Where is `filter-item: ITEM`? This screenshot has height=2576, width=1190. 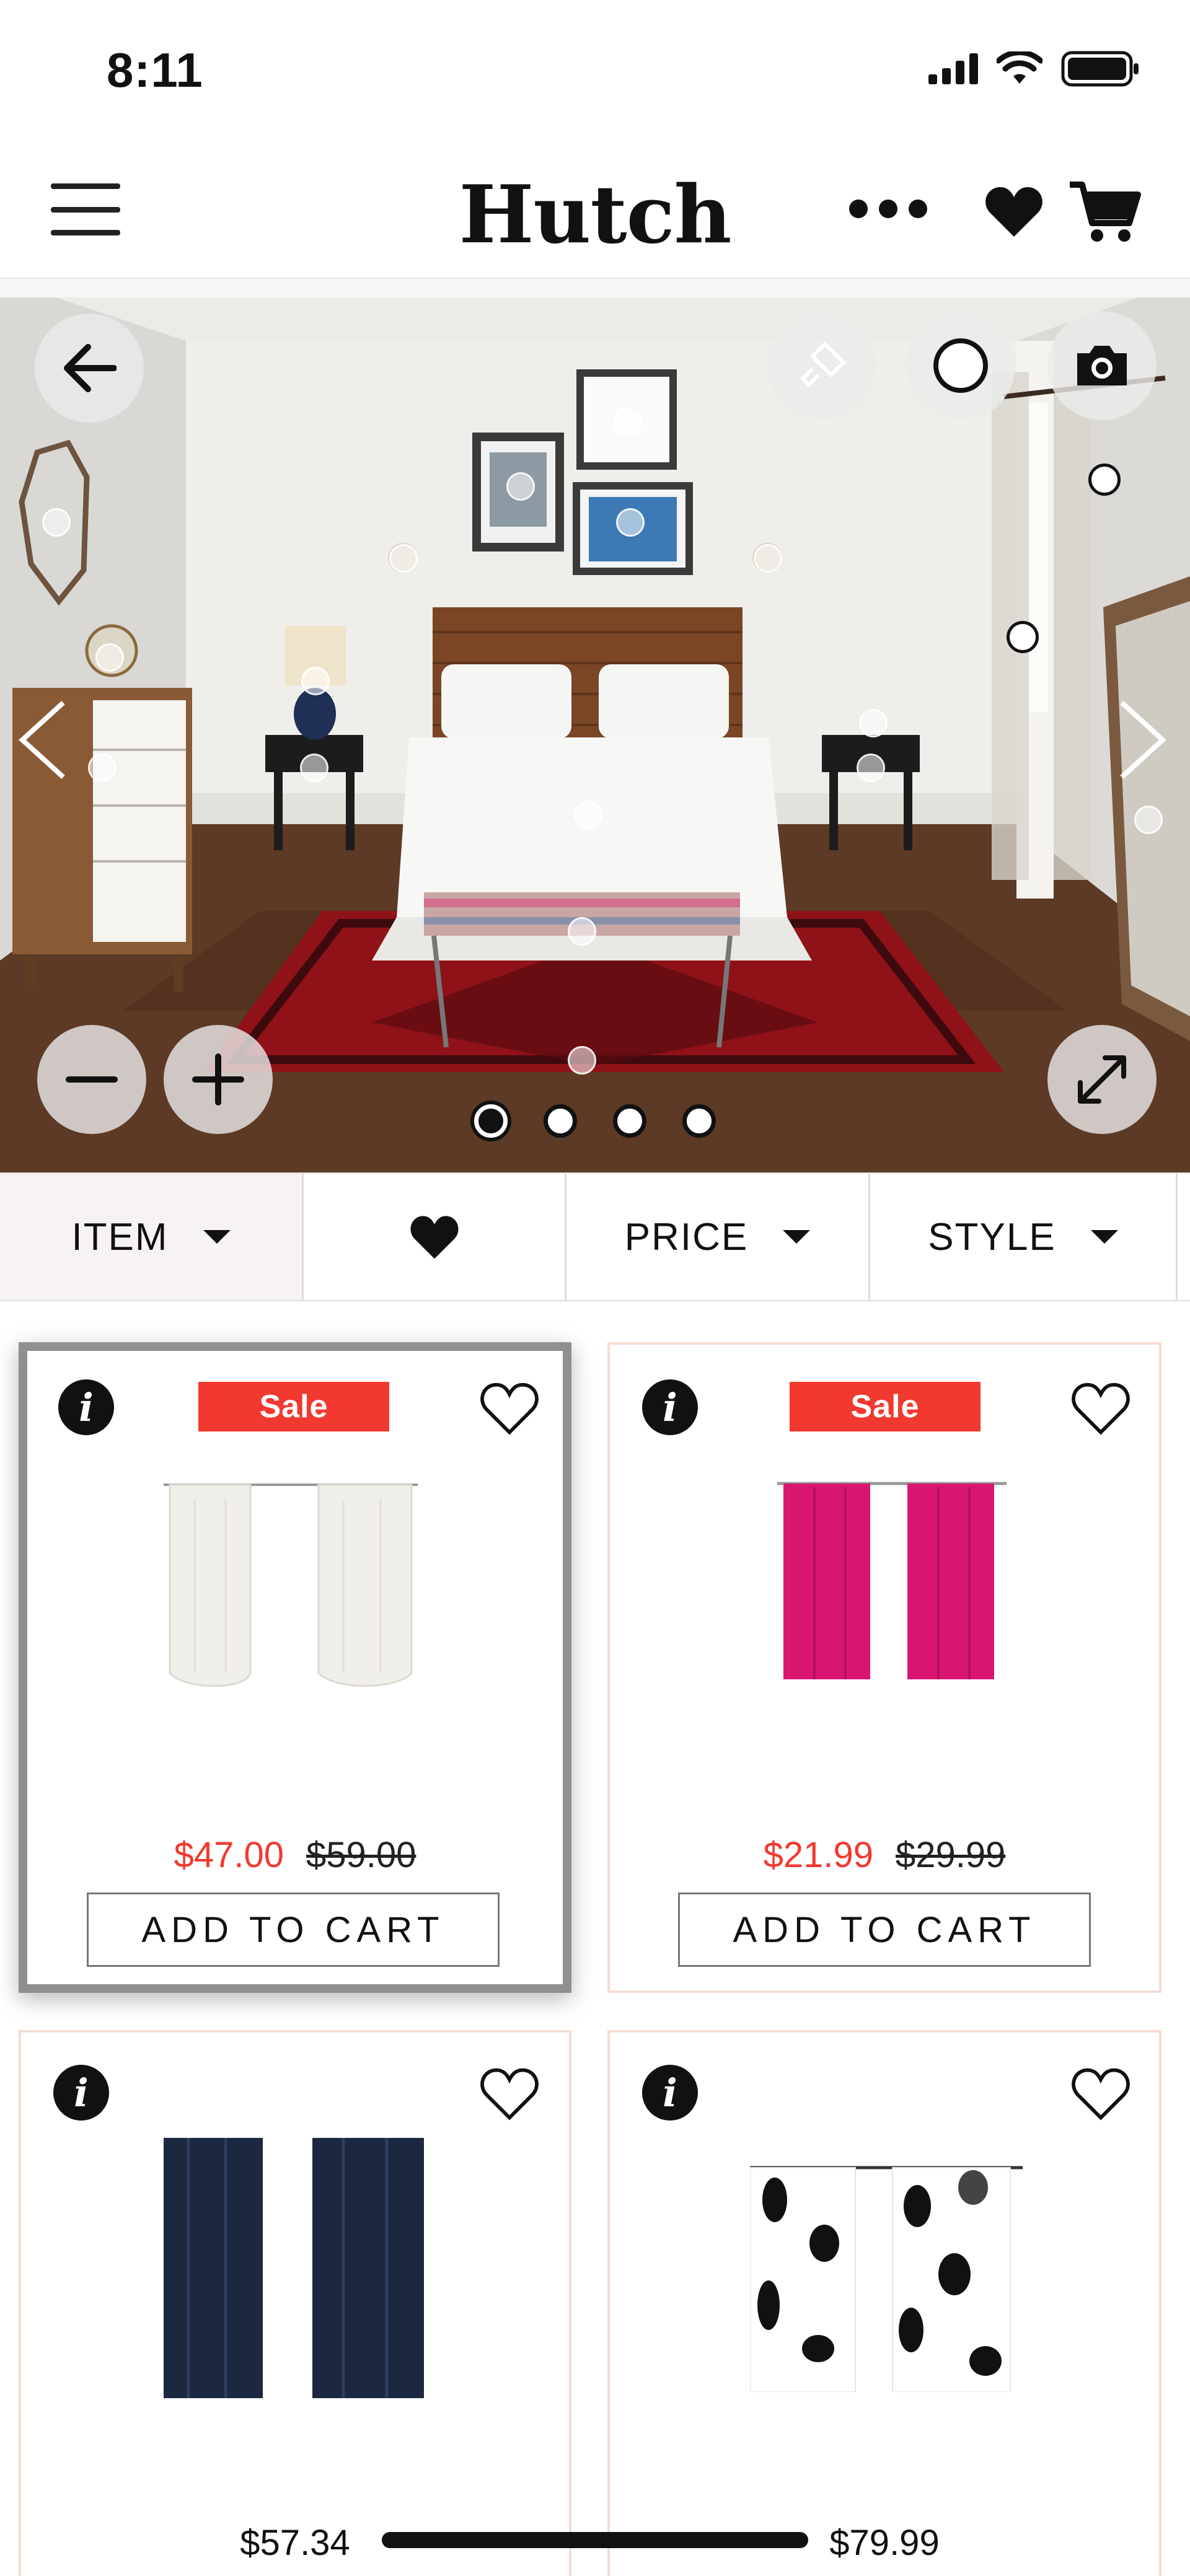
filter-item: ITEM is located at coordinates (152, 1237).